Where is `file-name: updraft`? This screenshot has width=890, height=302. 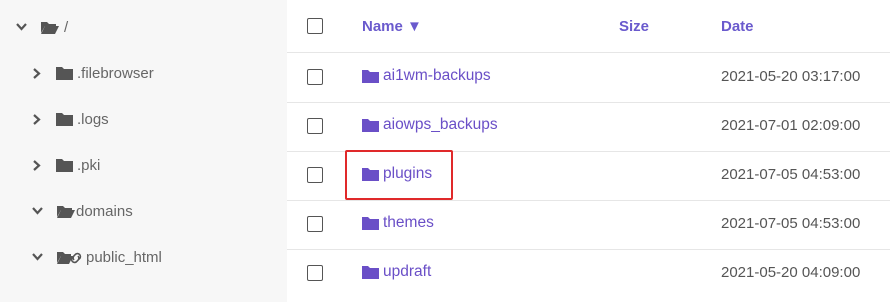
file-name: updraft is located at coordinates (407, 271).